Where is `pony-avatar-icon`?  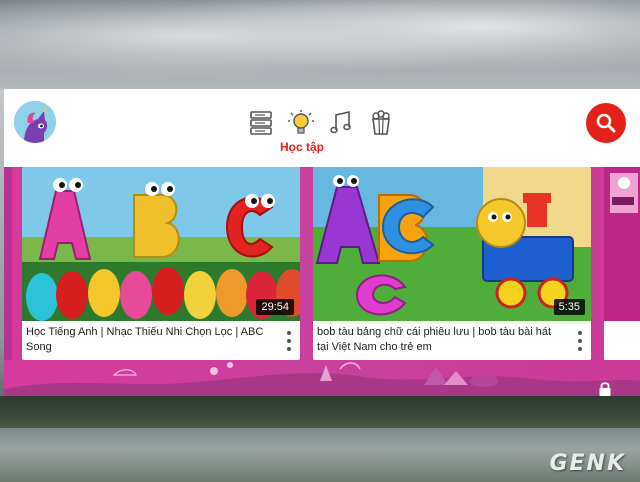
pony-avatar-icon is located at coordinates (35, 122).